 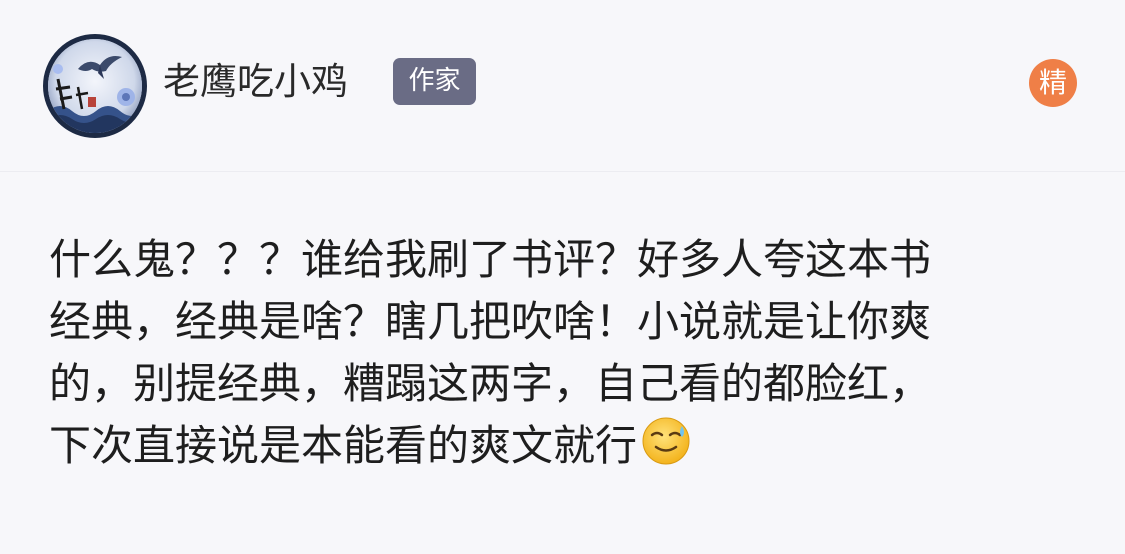 I want to click on featured-badge: 精, so click(x=1053, y=83).